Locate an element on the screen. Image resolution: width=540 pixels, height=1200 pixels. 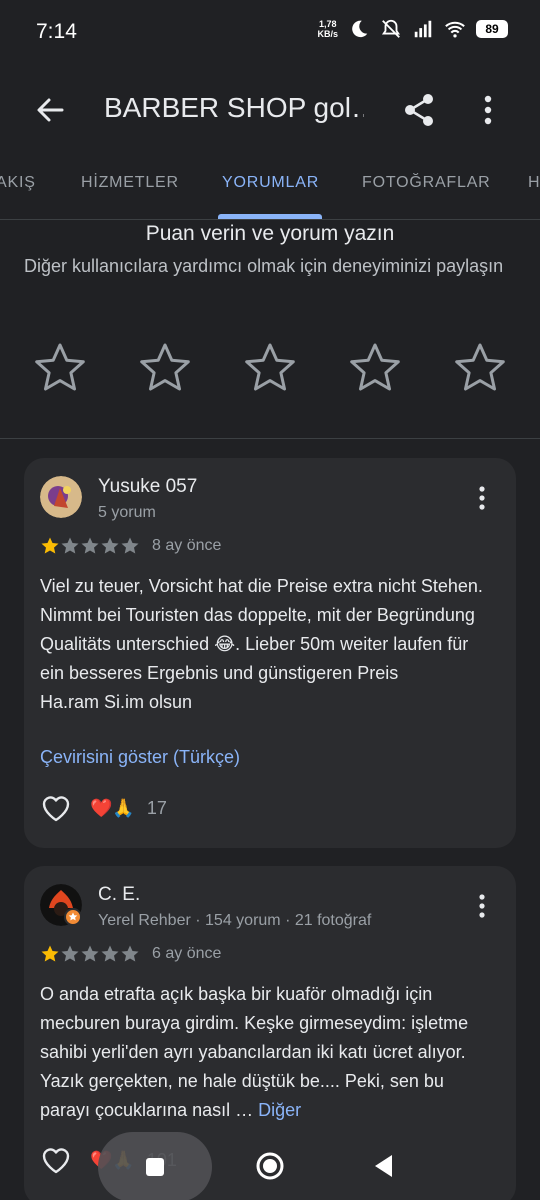
moon-icon is located at coordinates (360, 29).